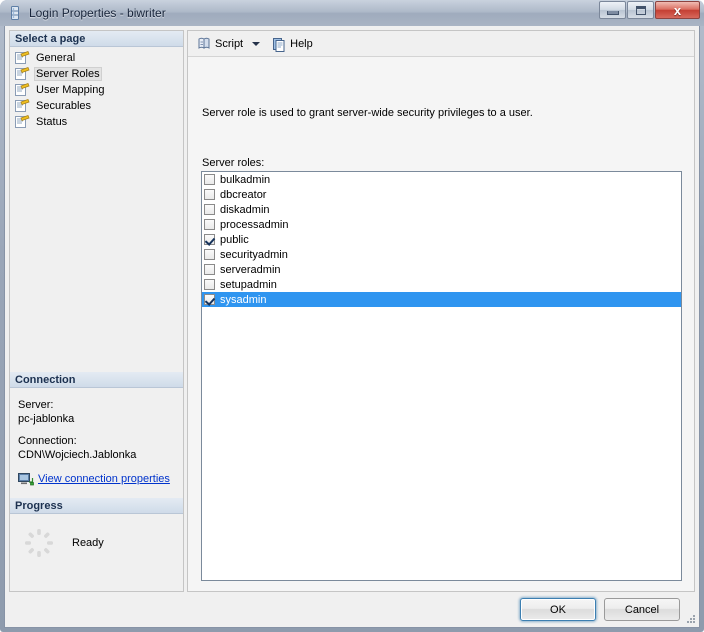 The width and height of the screenshot is (704, 632). What do you see at coordinates (70, 90) in the screenshot?
I see `sidebar-item-label: User Mapping` at bounding box center [70, 90].